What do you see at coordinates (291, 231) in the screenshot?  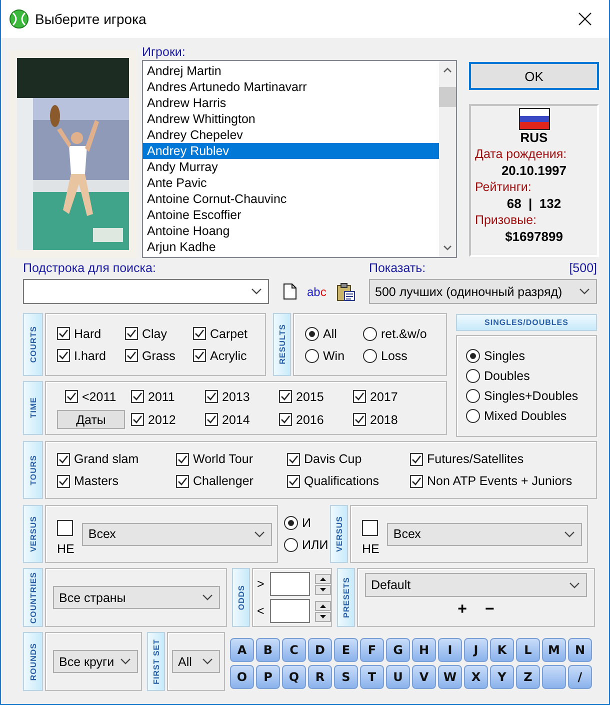 I see `player-item: Antoine Hoang` at bounding box center [291, 231].